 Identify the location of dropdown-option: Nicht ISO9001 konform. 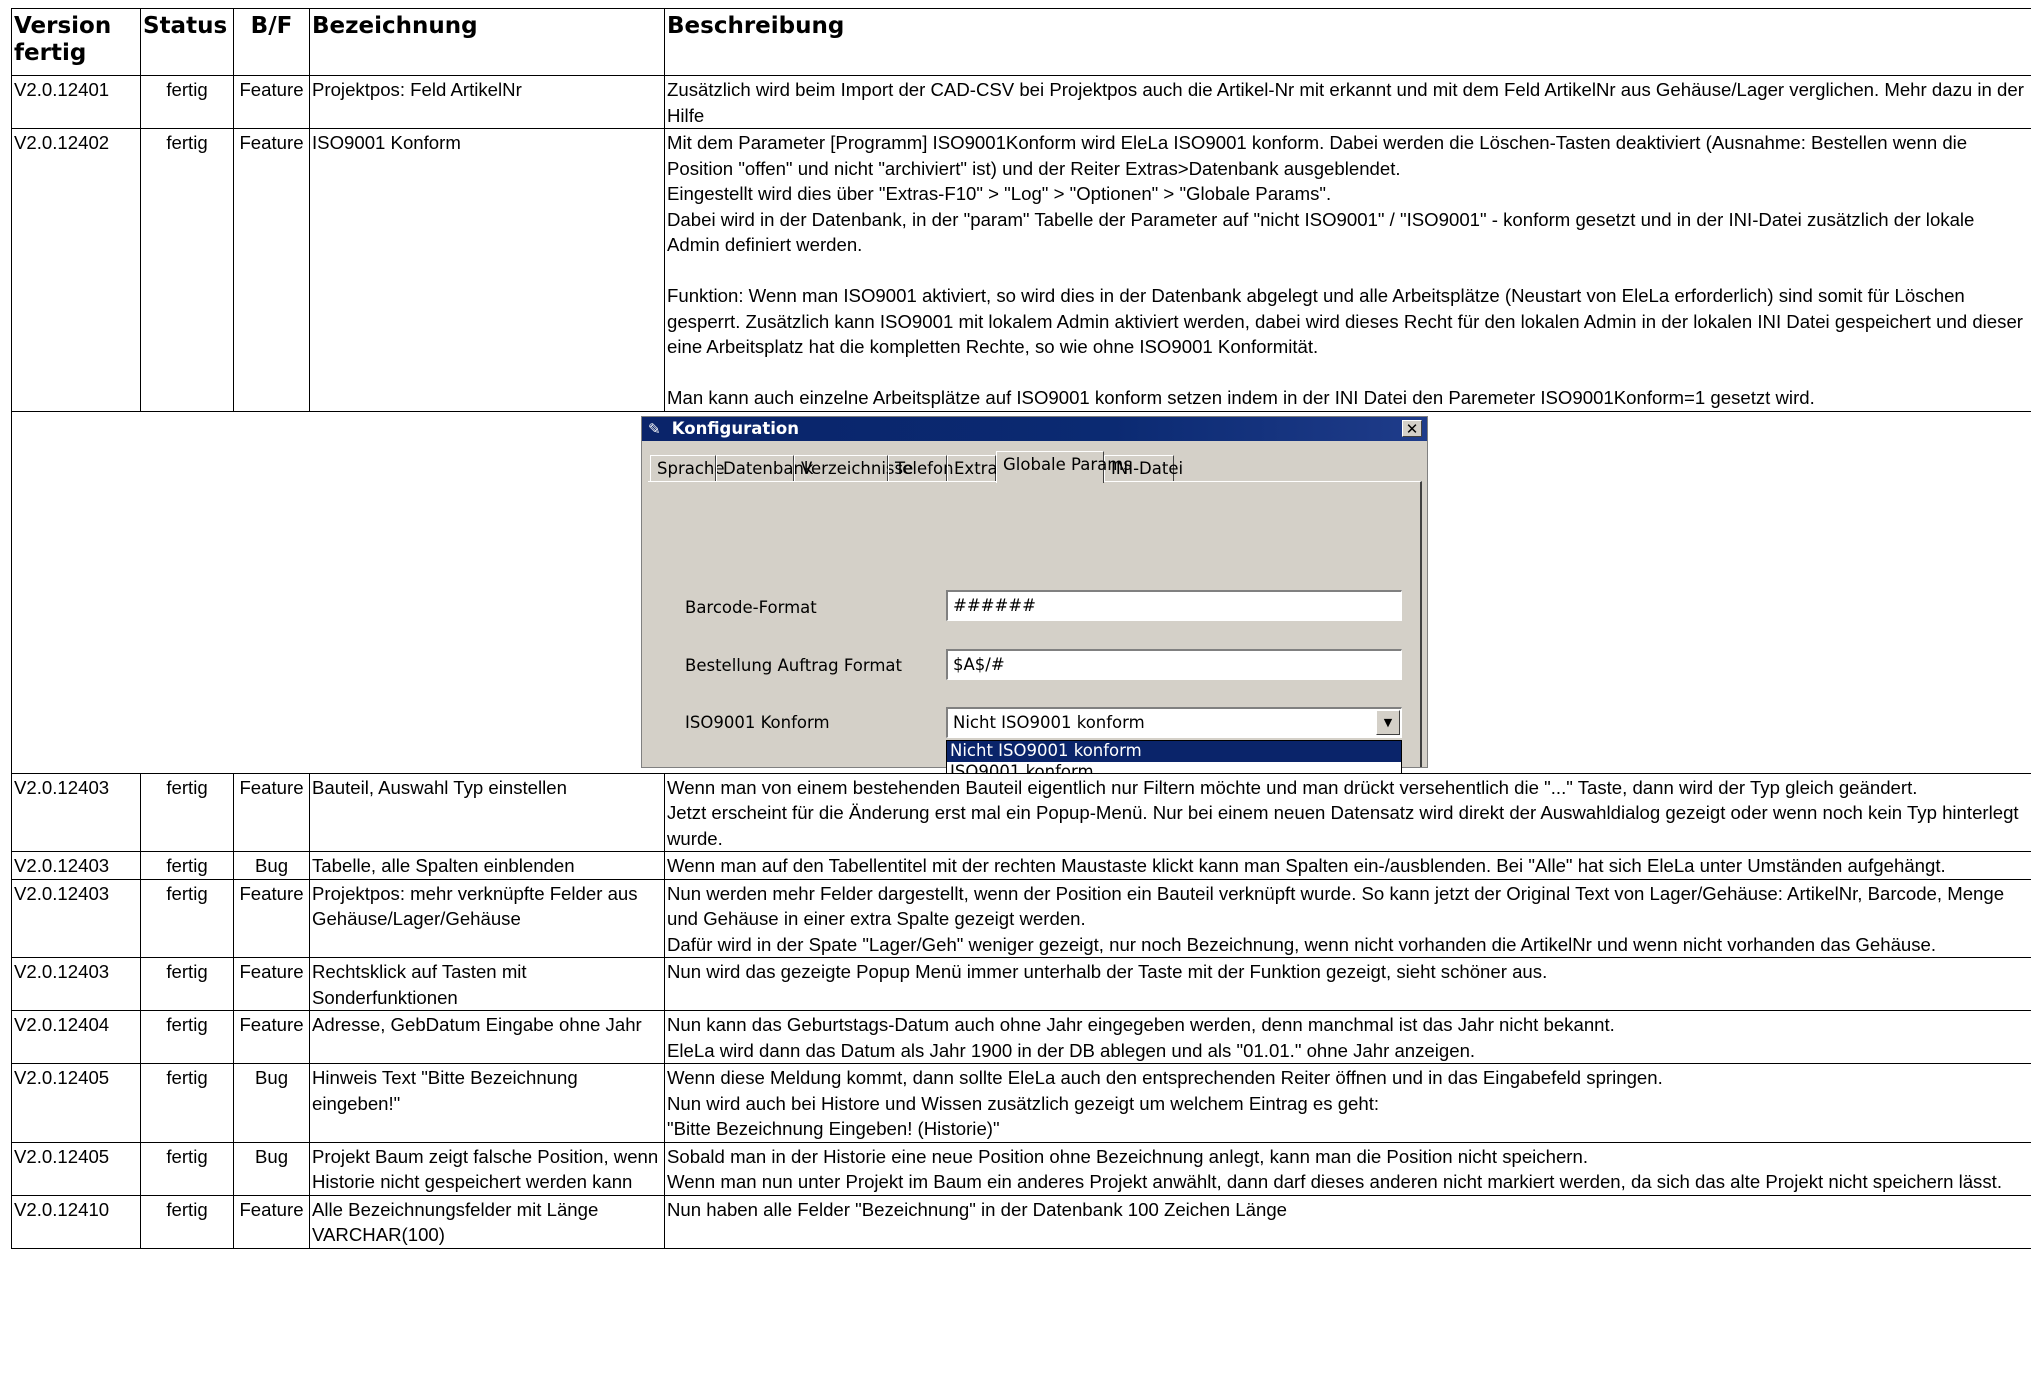
(1174, 751).